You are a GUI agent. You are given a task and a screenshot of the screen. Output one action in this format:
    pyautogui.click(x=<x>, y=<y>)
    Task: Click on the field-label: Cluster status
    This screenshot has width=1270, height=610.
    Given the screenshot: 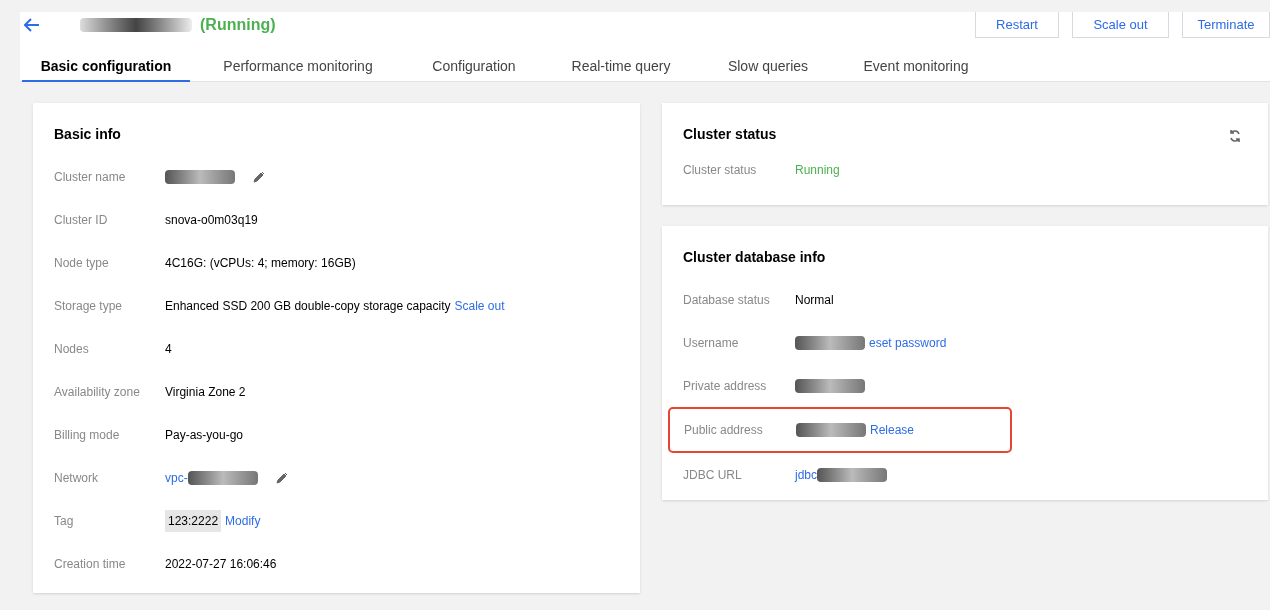 What is the action you would take?
    pyautogui.click(x=720, y=170)
    